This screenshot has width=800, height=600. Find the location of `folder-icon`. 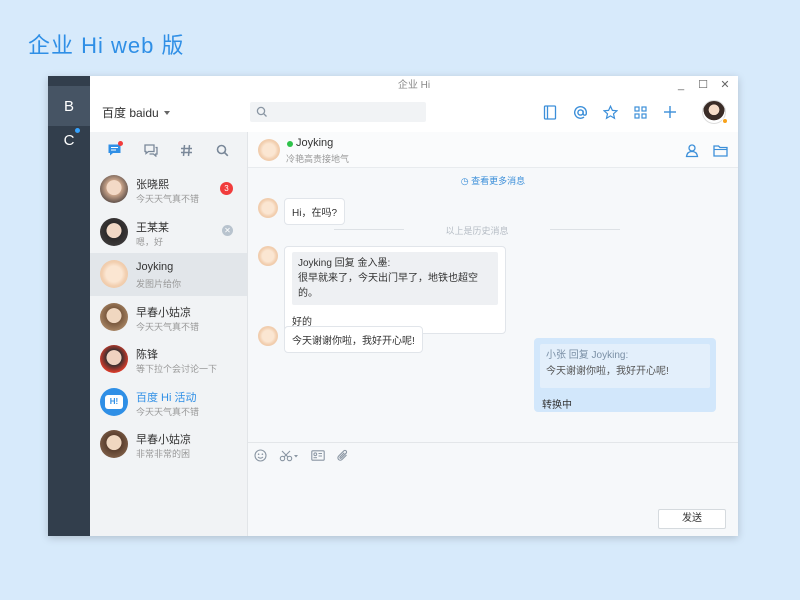

folder-icon is located at coordinates (720, 150).